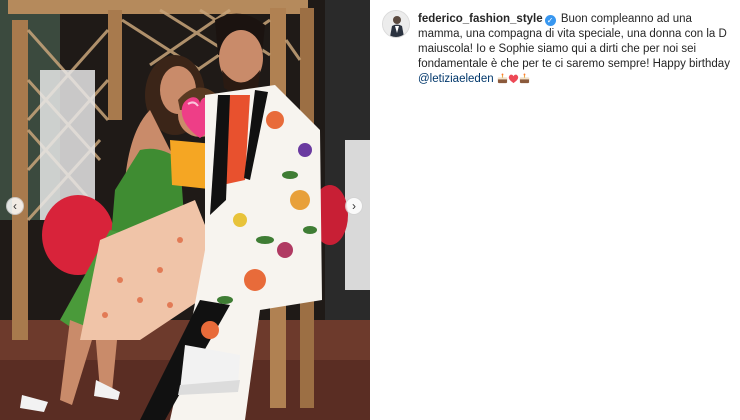  I want to click on carousel-next-button: ›, so click(354, 206).